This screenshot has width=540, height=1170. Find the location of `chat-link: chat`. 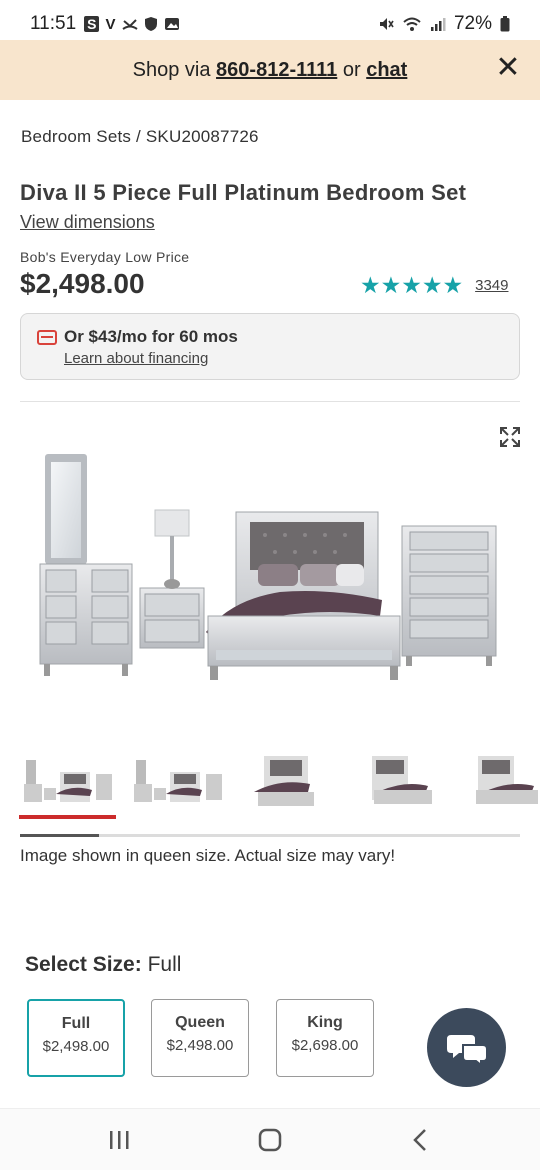

chat-link: chat is located at coordinates (386, 70).